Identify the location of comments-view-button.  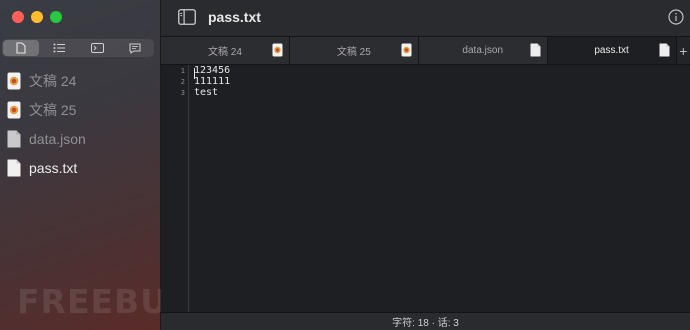
(135, 48).